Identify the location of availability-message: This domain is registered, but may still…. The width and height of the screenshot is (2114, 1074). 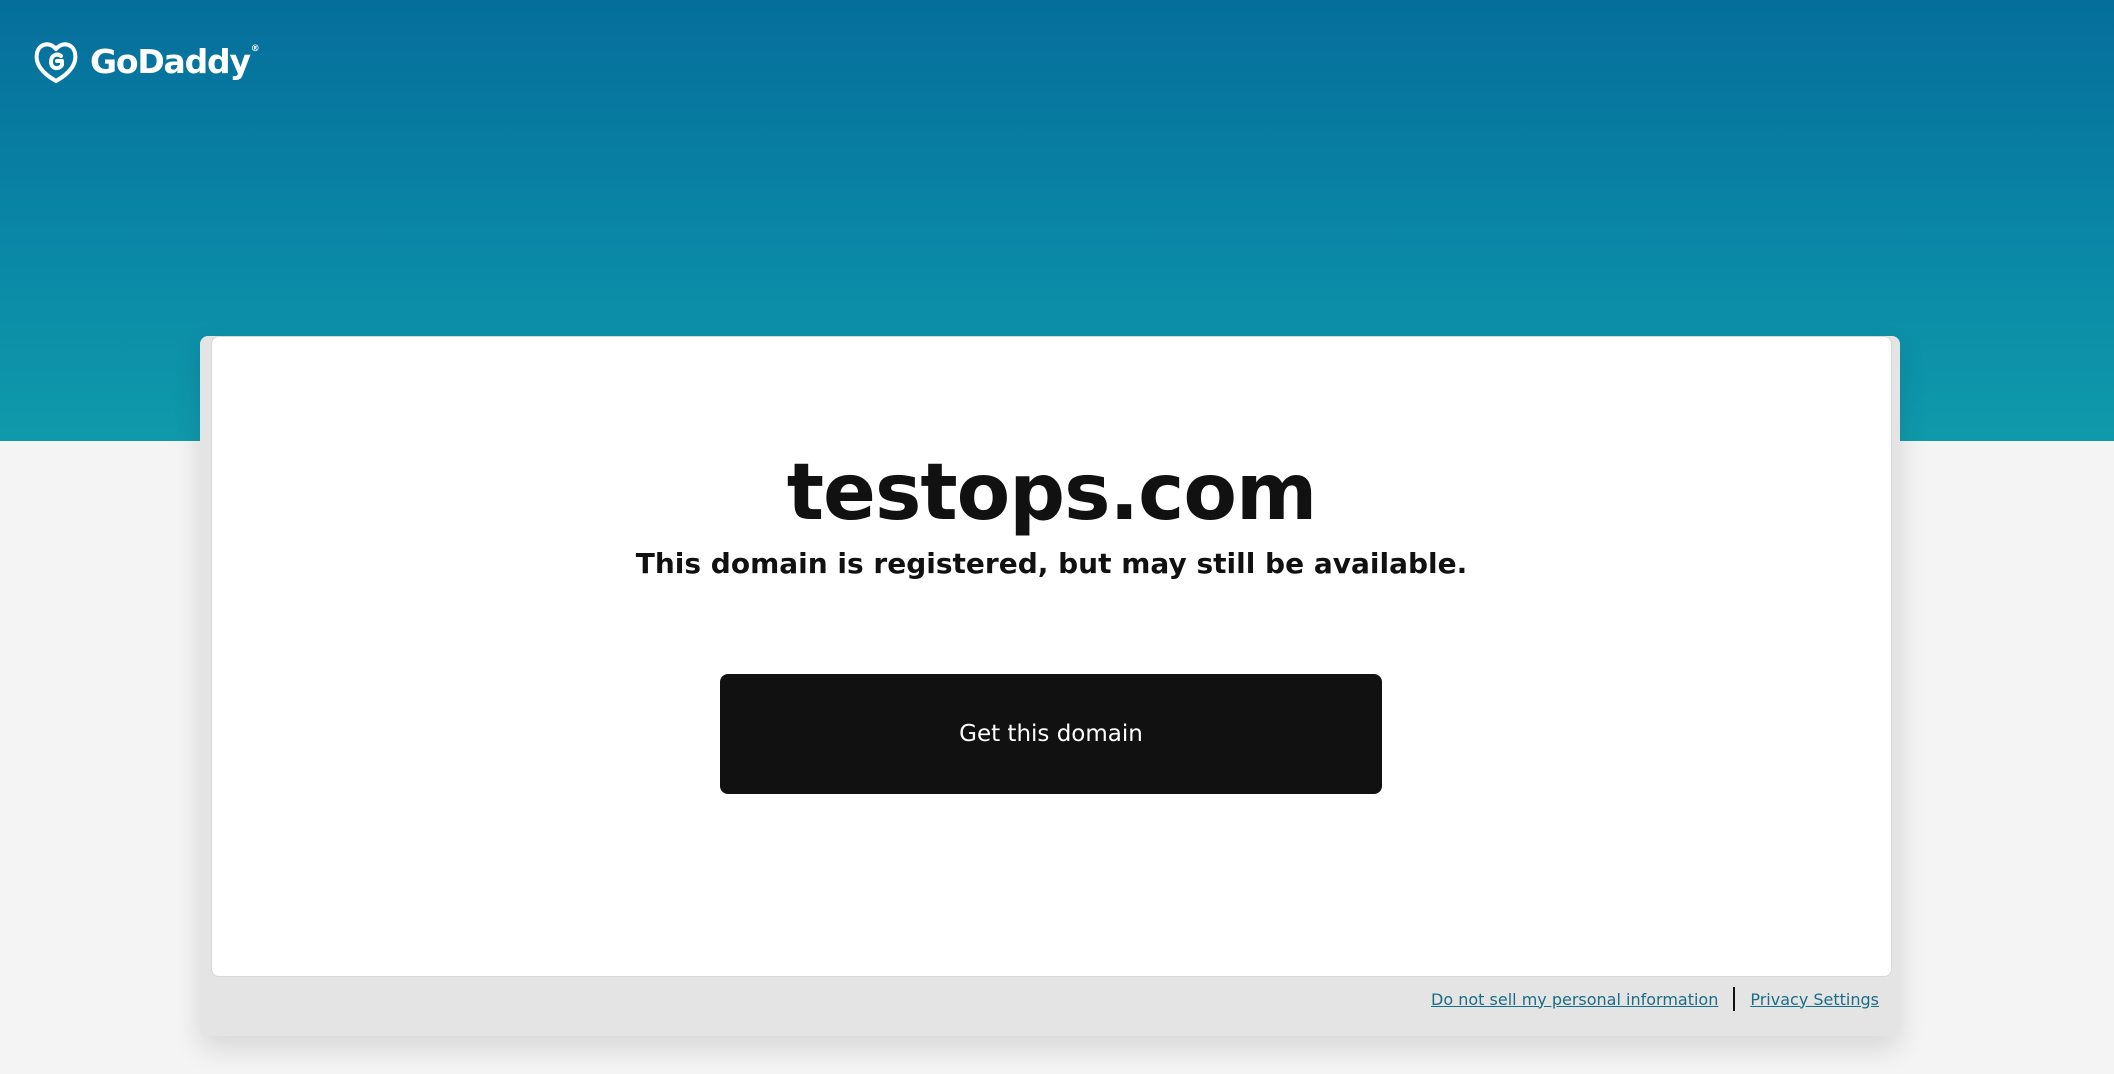
(1051, 563).